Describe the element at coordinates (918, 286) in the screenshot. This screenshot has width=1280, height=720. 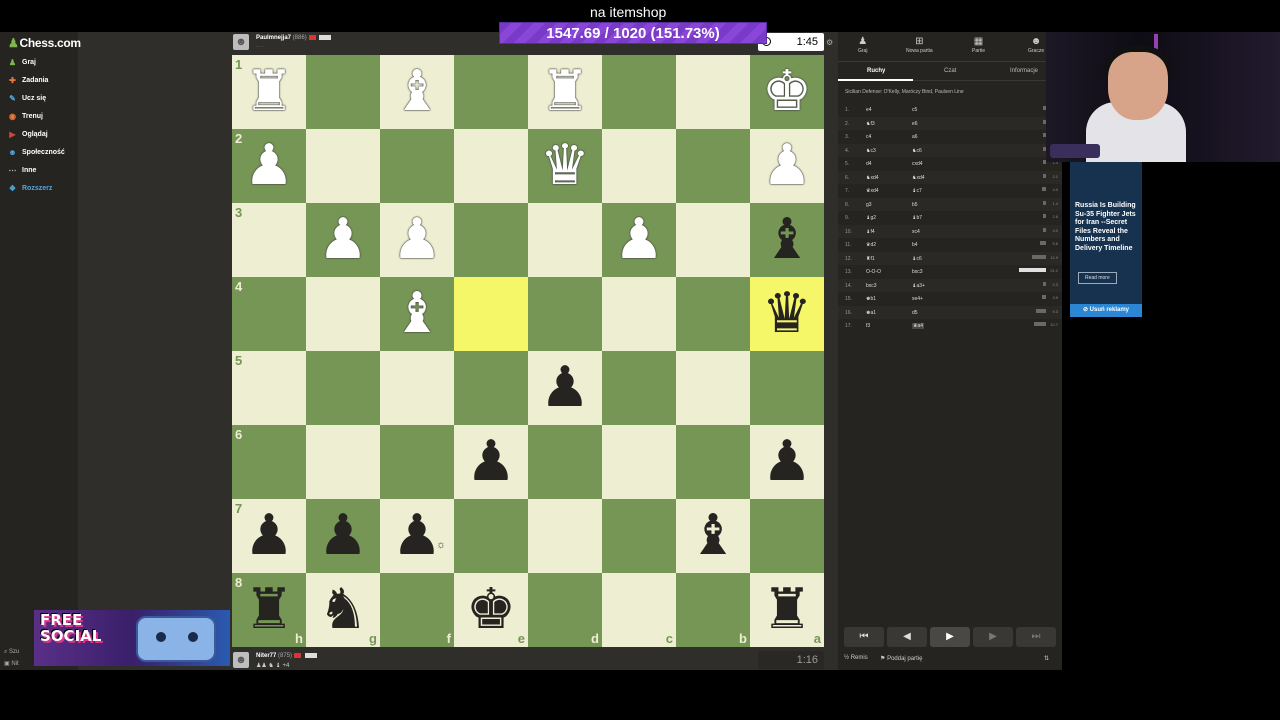
I see `black-move: ♝a3+` at that location.